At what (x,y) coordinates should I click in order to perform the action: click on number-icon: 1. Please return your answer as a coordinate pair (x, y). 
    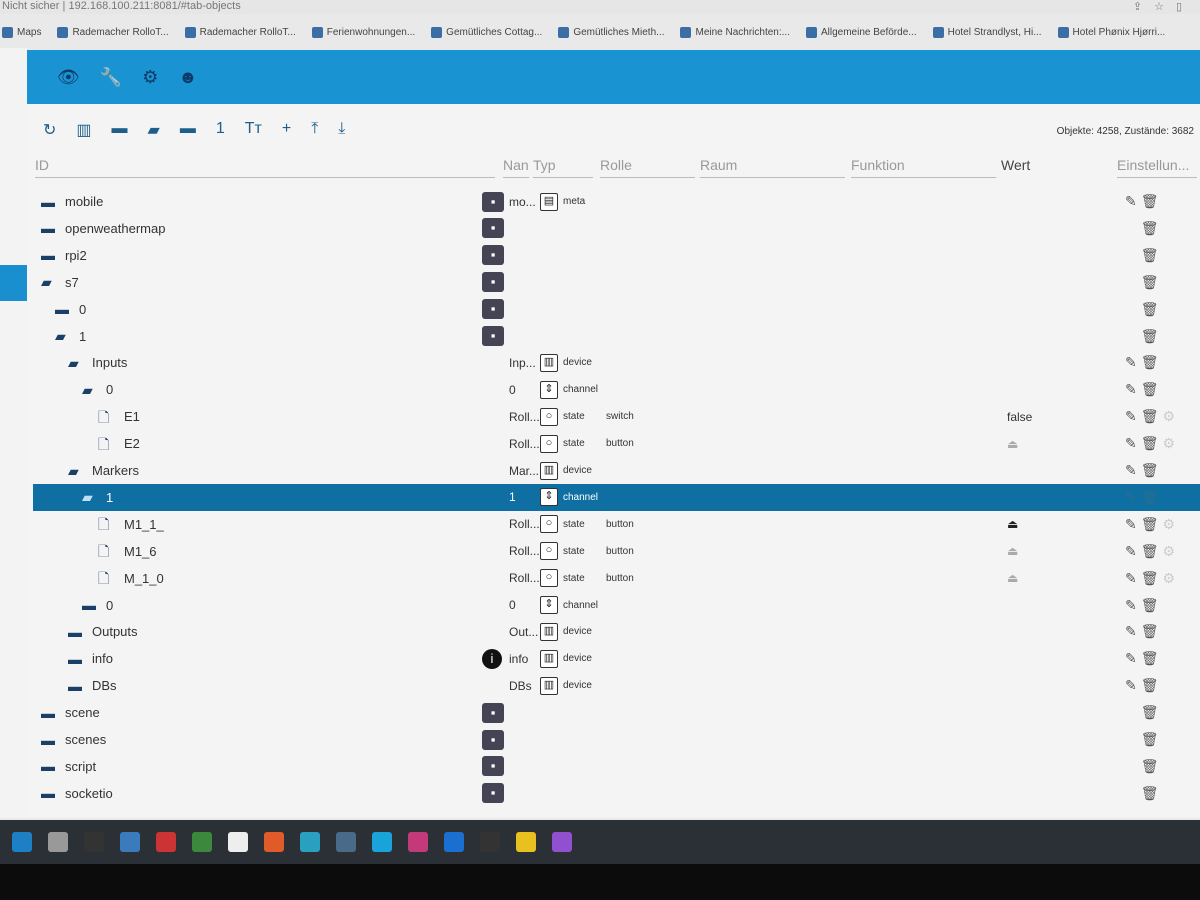
    Looking at the image, I should click on (220, 130).